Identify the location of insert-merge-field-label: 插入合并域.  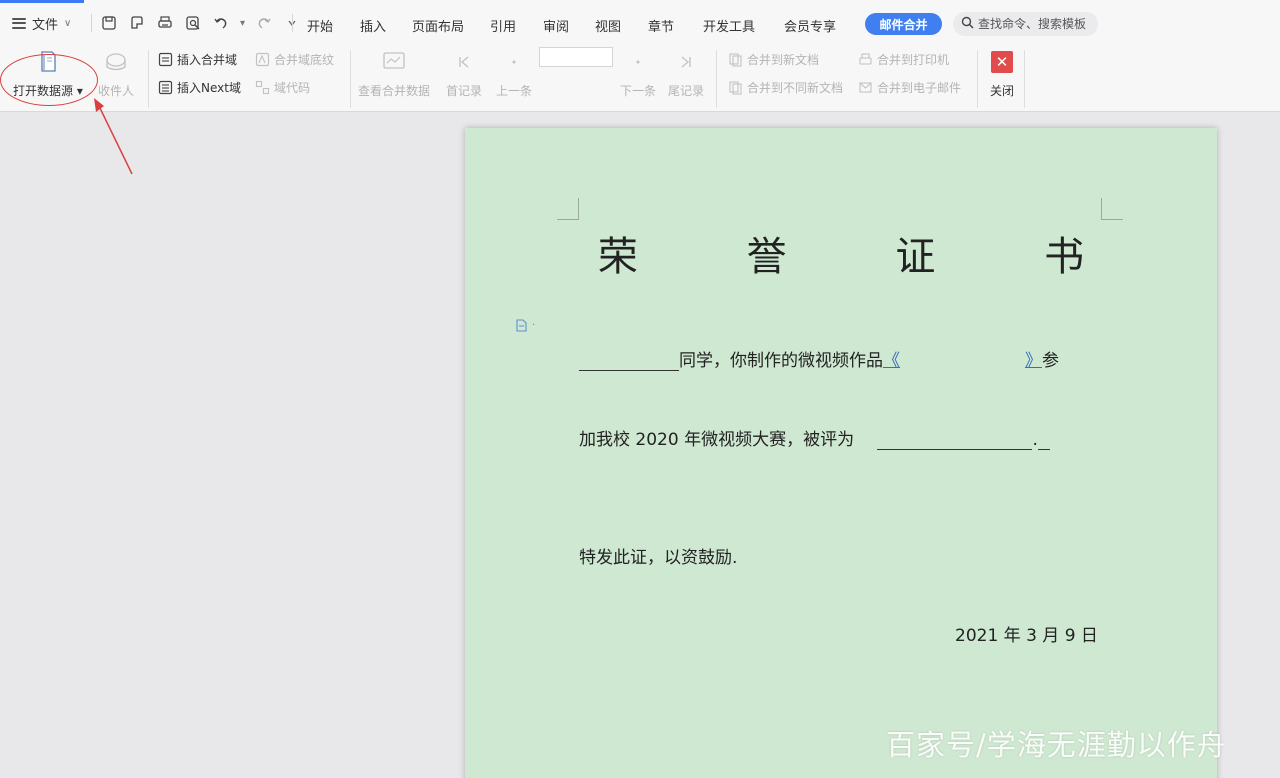
(207, 60).